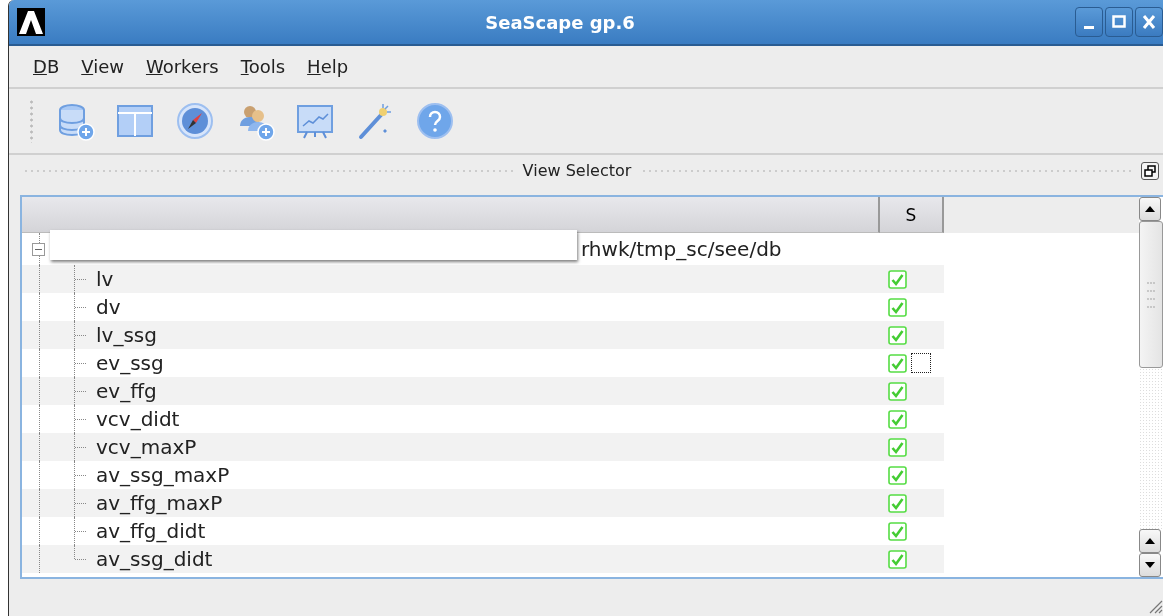 This screenshot has height=616, width=1163. I want to click on maximize-button, so click(1119, 22).